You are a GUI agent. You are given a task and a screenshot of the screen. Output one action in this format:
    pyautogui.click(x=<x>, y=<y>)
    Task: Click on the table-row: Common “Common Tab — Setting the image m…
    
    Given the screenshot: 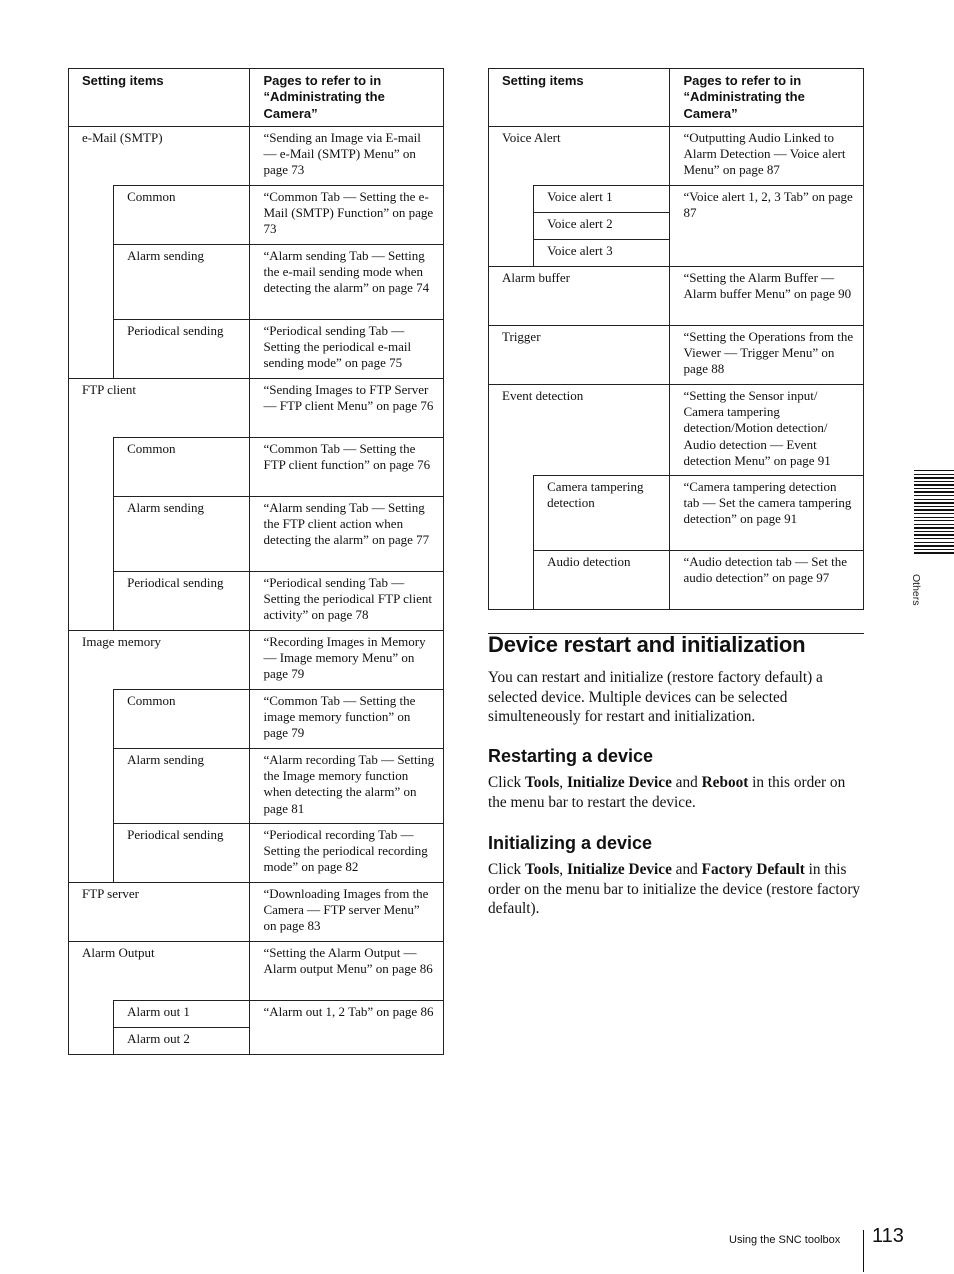 What is the action you would take?
    pyautogui.click(x=255, y=785)
    